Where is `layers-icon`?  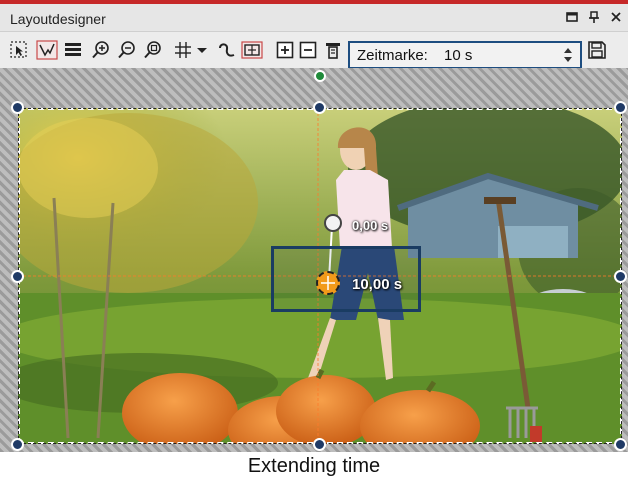
layers-icon is located at coordinates (73, 50).